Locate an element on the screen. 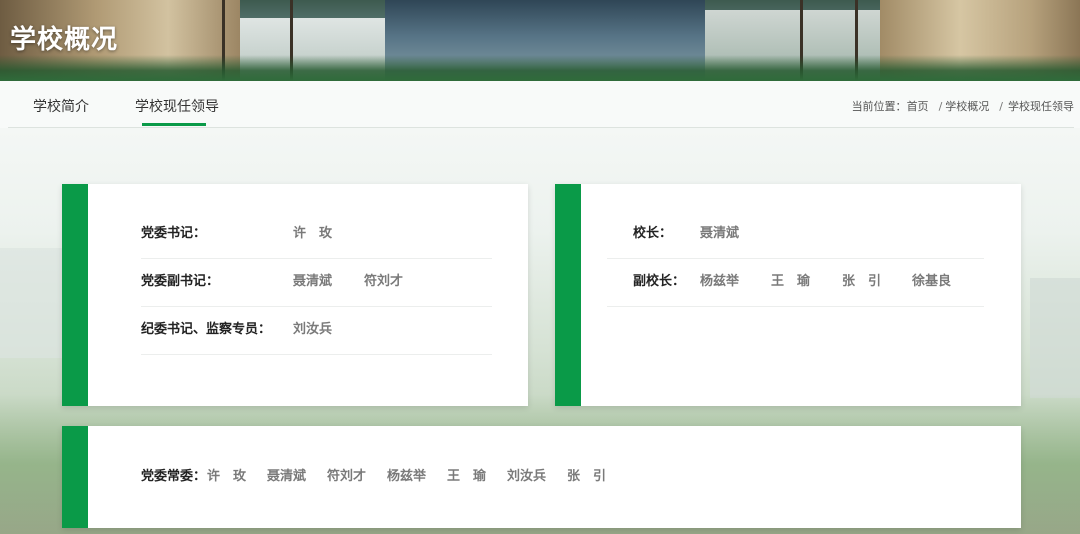 This screenshot has width=1080, height=534. banner-trees is located at coordinates (540, 68).